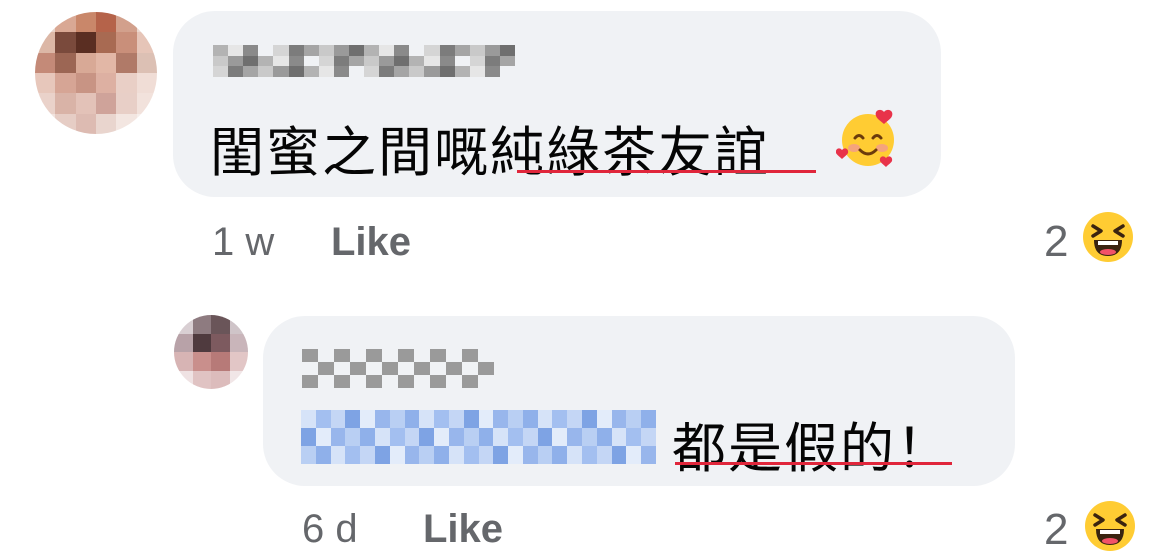  I want to click on mention-tag-censored, so click(478, 437).